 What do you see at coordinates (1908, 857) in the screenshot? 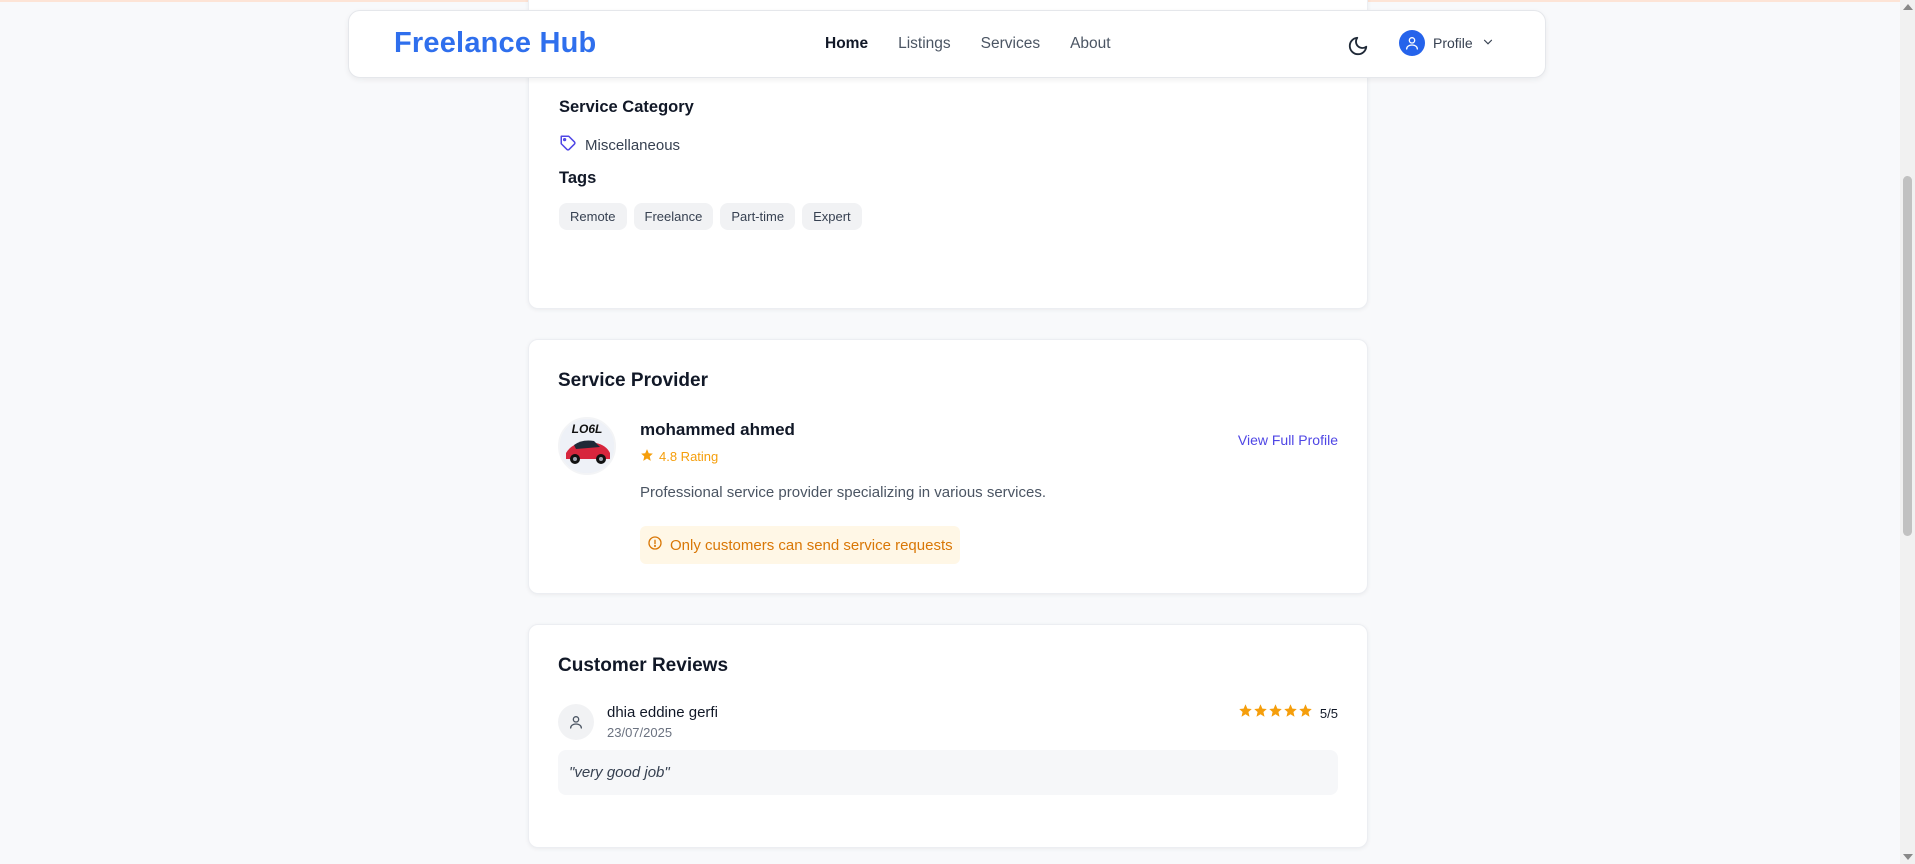
I see `scroll-down-arrow-icon` at bounding box center [1908, 857].